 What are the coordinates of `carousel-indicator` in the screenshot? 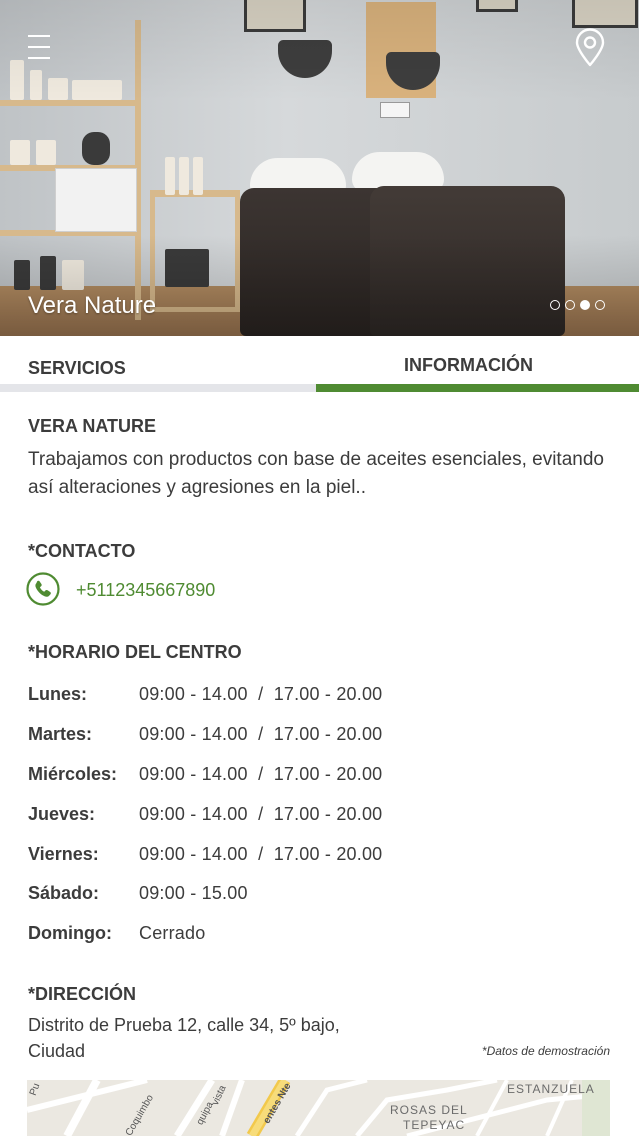 It's located at (577, 305).